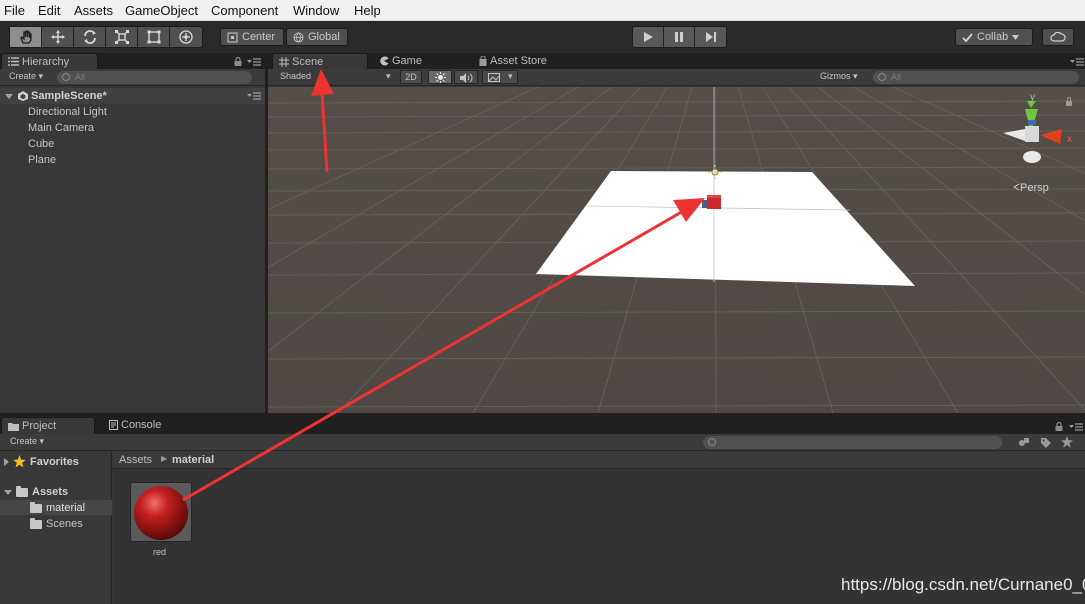 The height and width of the screenshot is (604, 1085). What do you see at coordinates (963, 584) in the screenshot?
I see `watermark: https://blog.csdn.net/Curnane0_0` at bounding box center [963, 584].